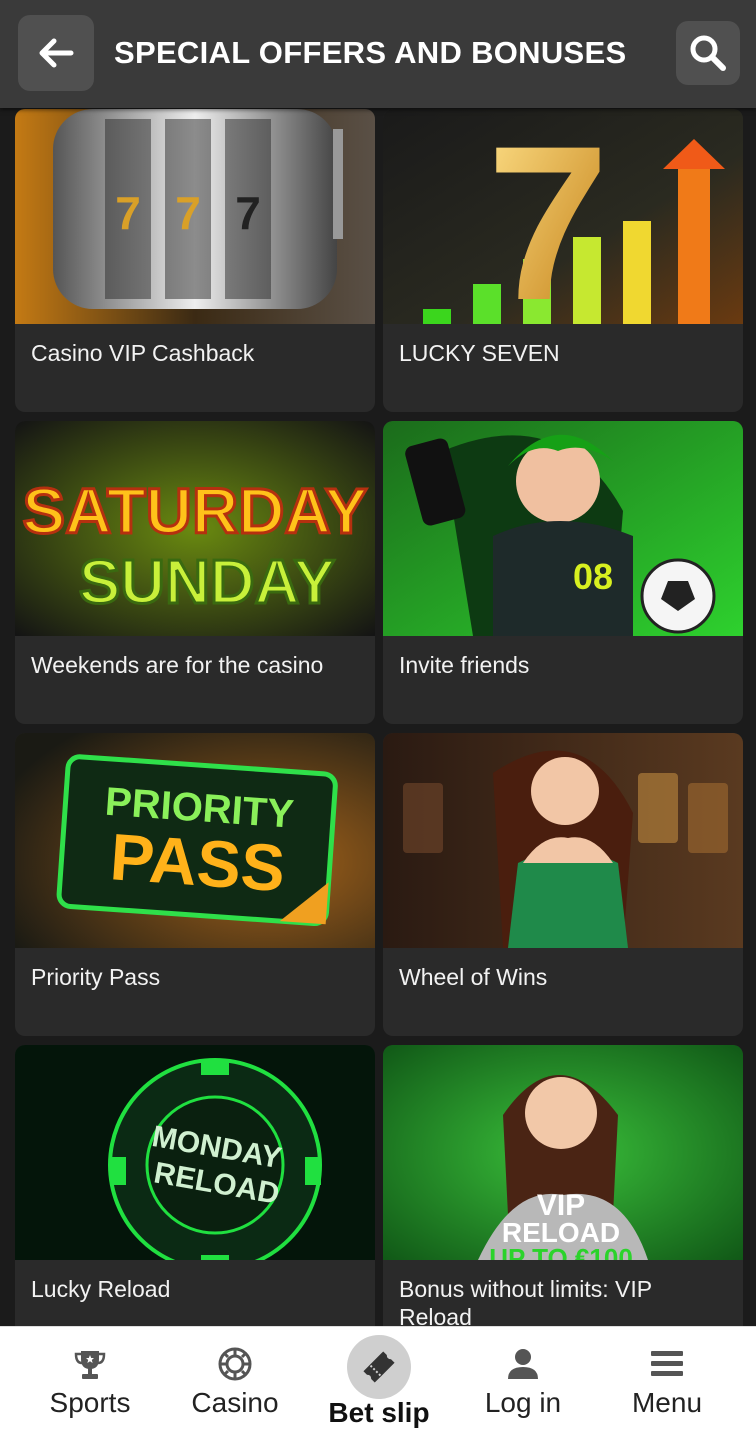 Image resolution: width=756 pixels, height=1437 pixels. I want to click on offer-banner-image: 08, so click(563, 528).